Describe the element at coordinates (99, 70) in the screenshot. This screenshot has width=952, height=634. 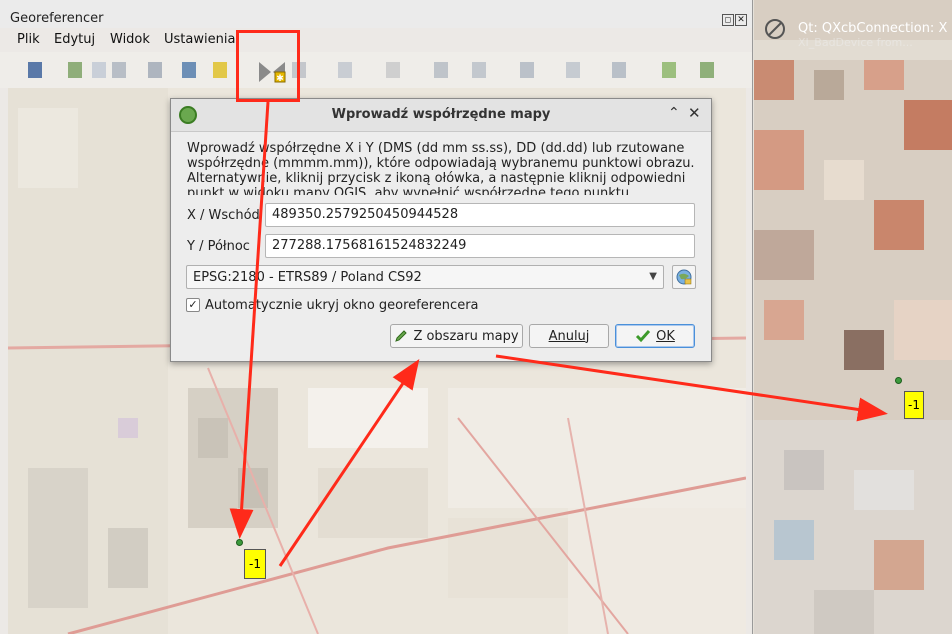
I see `toolbar-generate-icon` at that location.